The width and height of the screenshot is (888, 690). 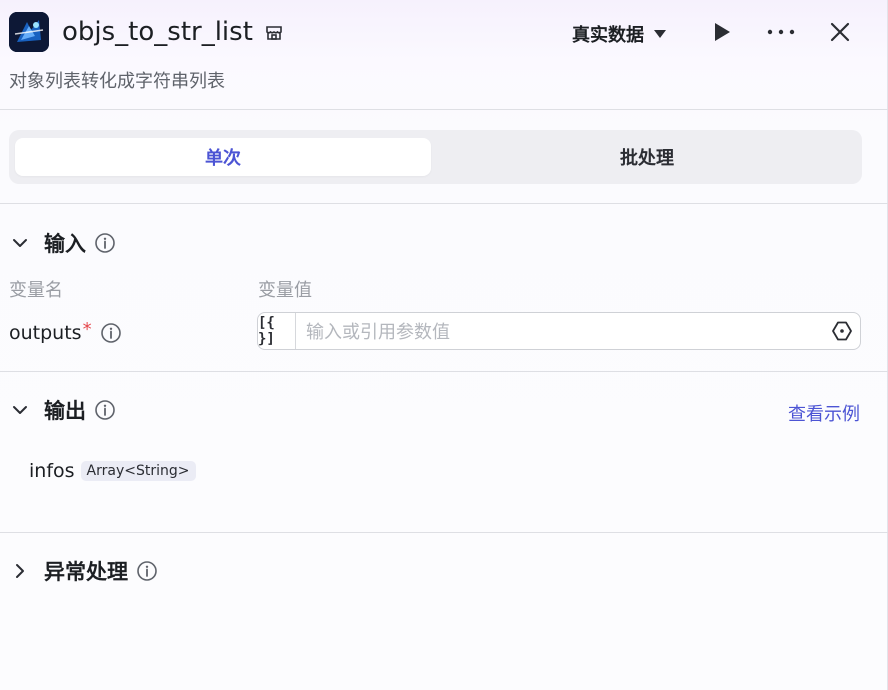 I want to click on app-logo-icon, so click(x=29, y=32).